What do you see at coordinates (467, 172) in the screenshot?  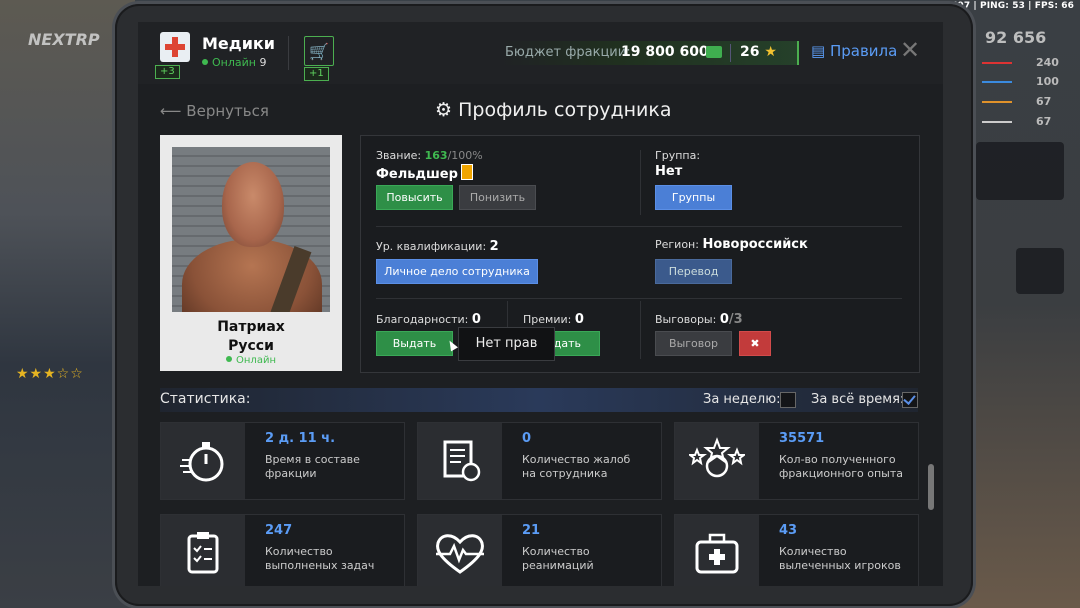 I see `rank-tag-icon` at bounding box center [467, 172].